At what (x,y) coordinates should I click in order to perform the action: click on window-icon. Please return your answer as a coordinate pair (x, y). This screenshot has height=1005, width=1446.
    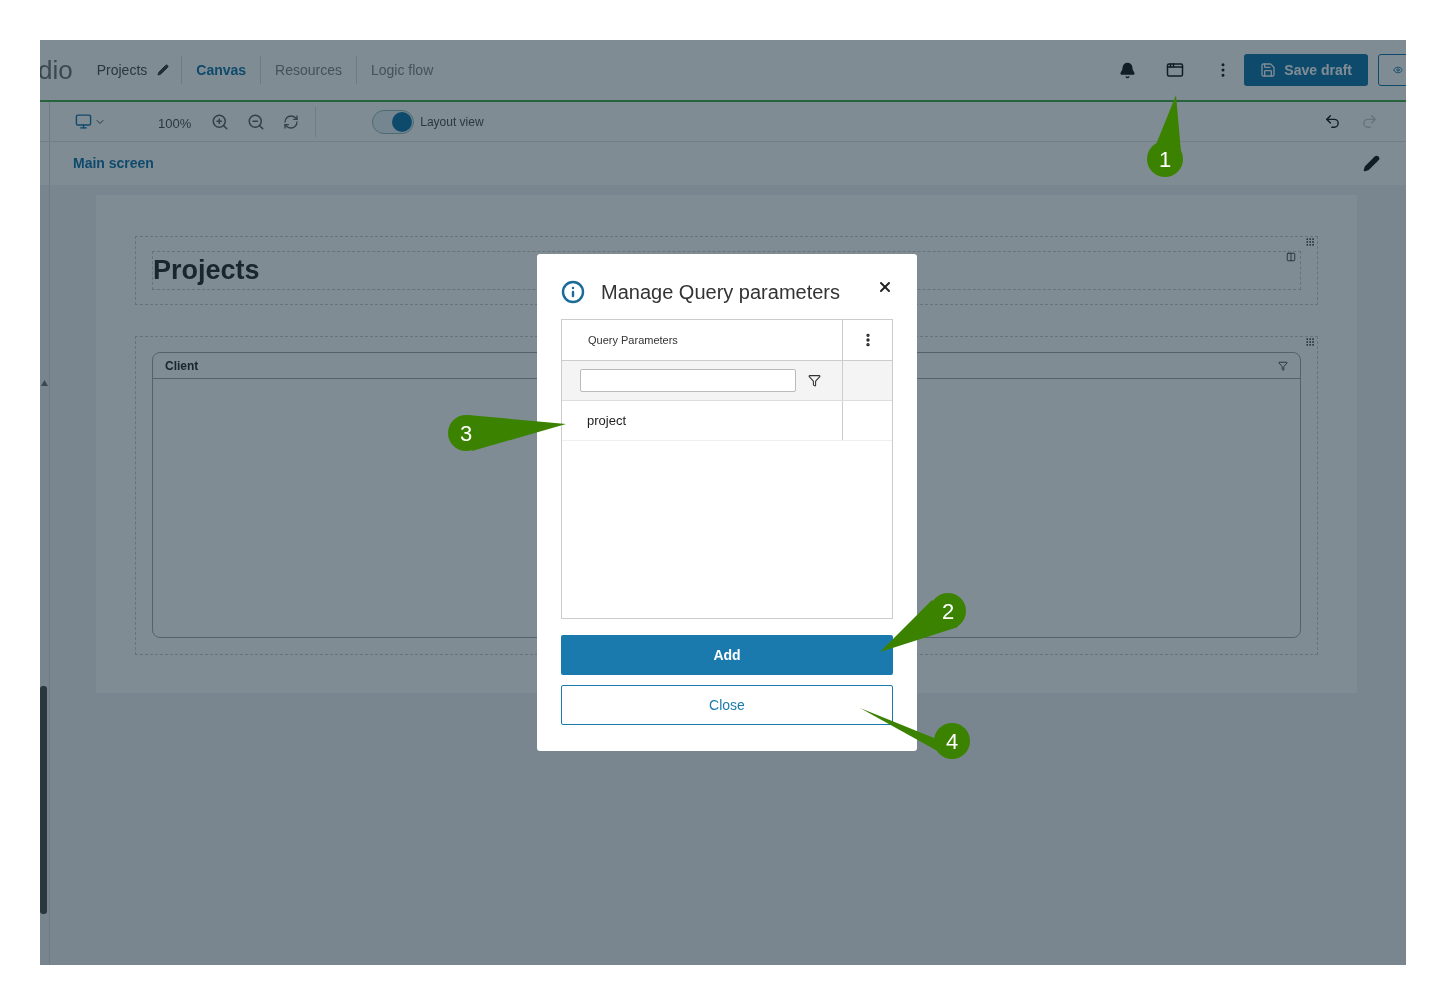
    Looking at the image, I should click on (1175, 70).